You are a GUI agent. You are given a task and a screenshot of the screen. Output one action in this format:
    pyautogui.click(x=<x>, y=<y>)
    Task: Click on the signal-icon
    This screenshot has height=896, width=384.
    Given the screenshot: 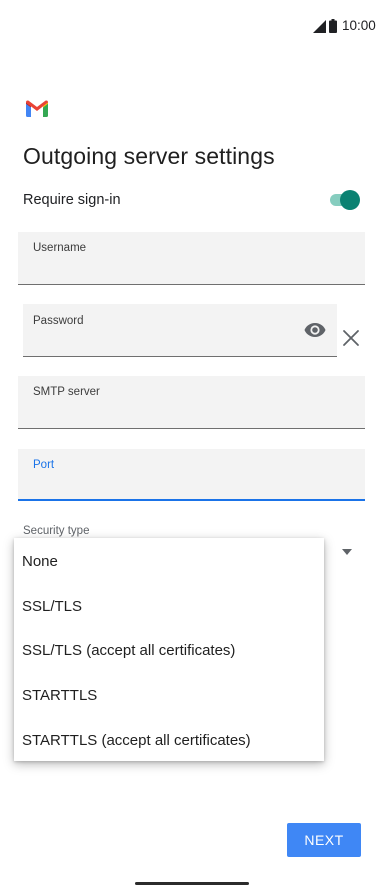 What is the action you would take?
    pyautogui.click(x=319, y=26)
    